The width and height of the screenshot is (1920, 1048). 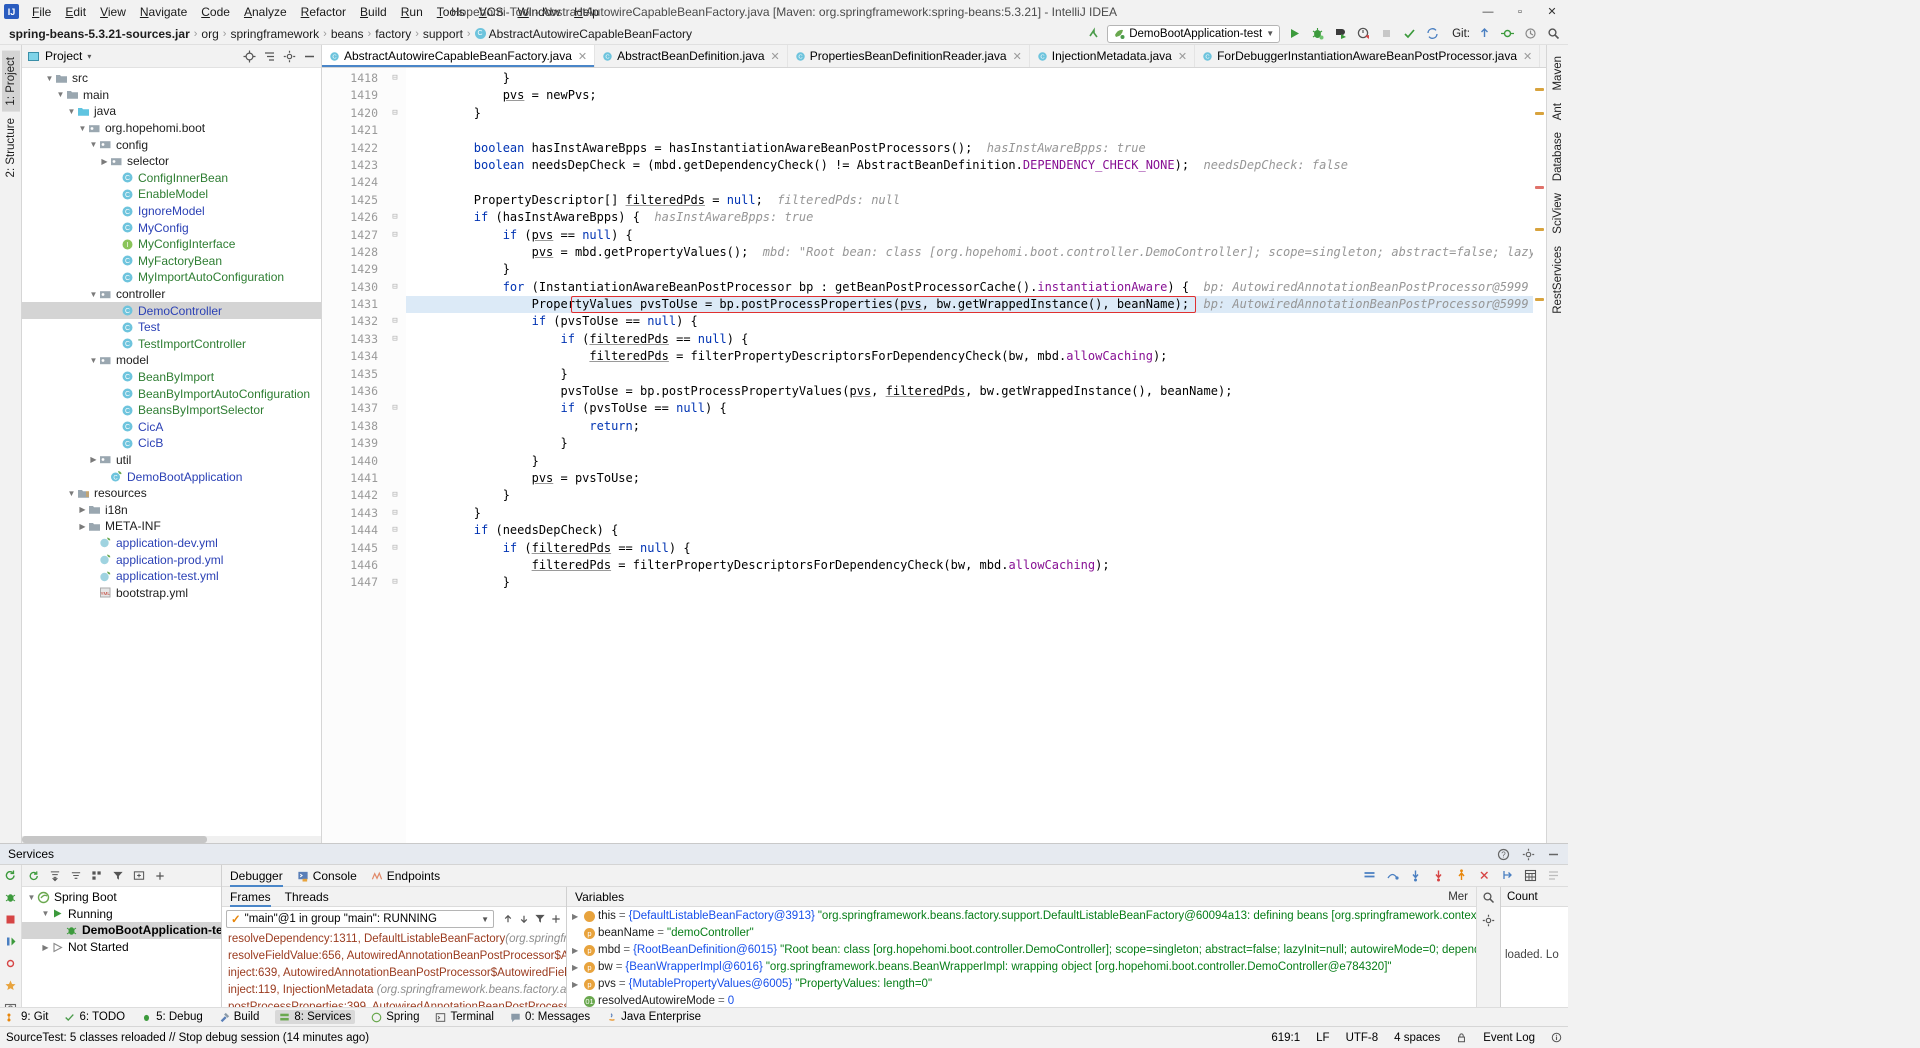 I want to click on editor-tab: C PropertiesBeanDefinitionReader.java ✕, so click(x=909, y=56).